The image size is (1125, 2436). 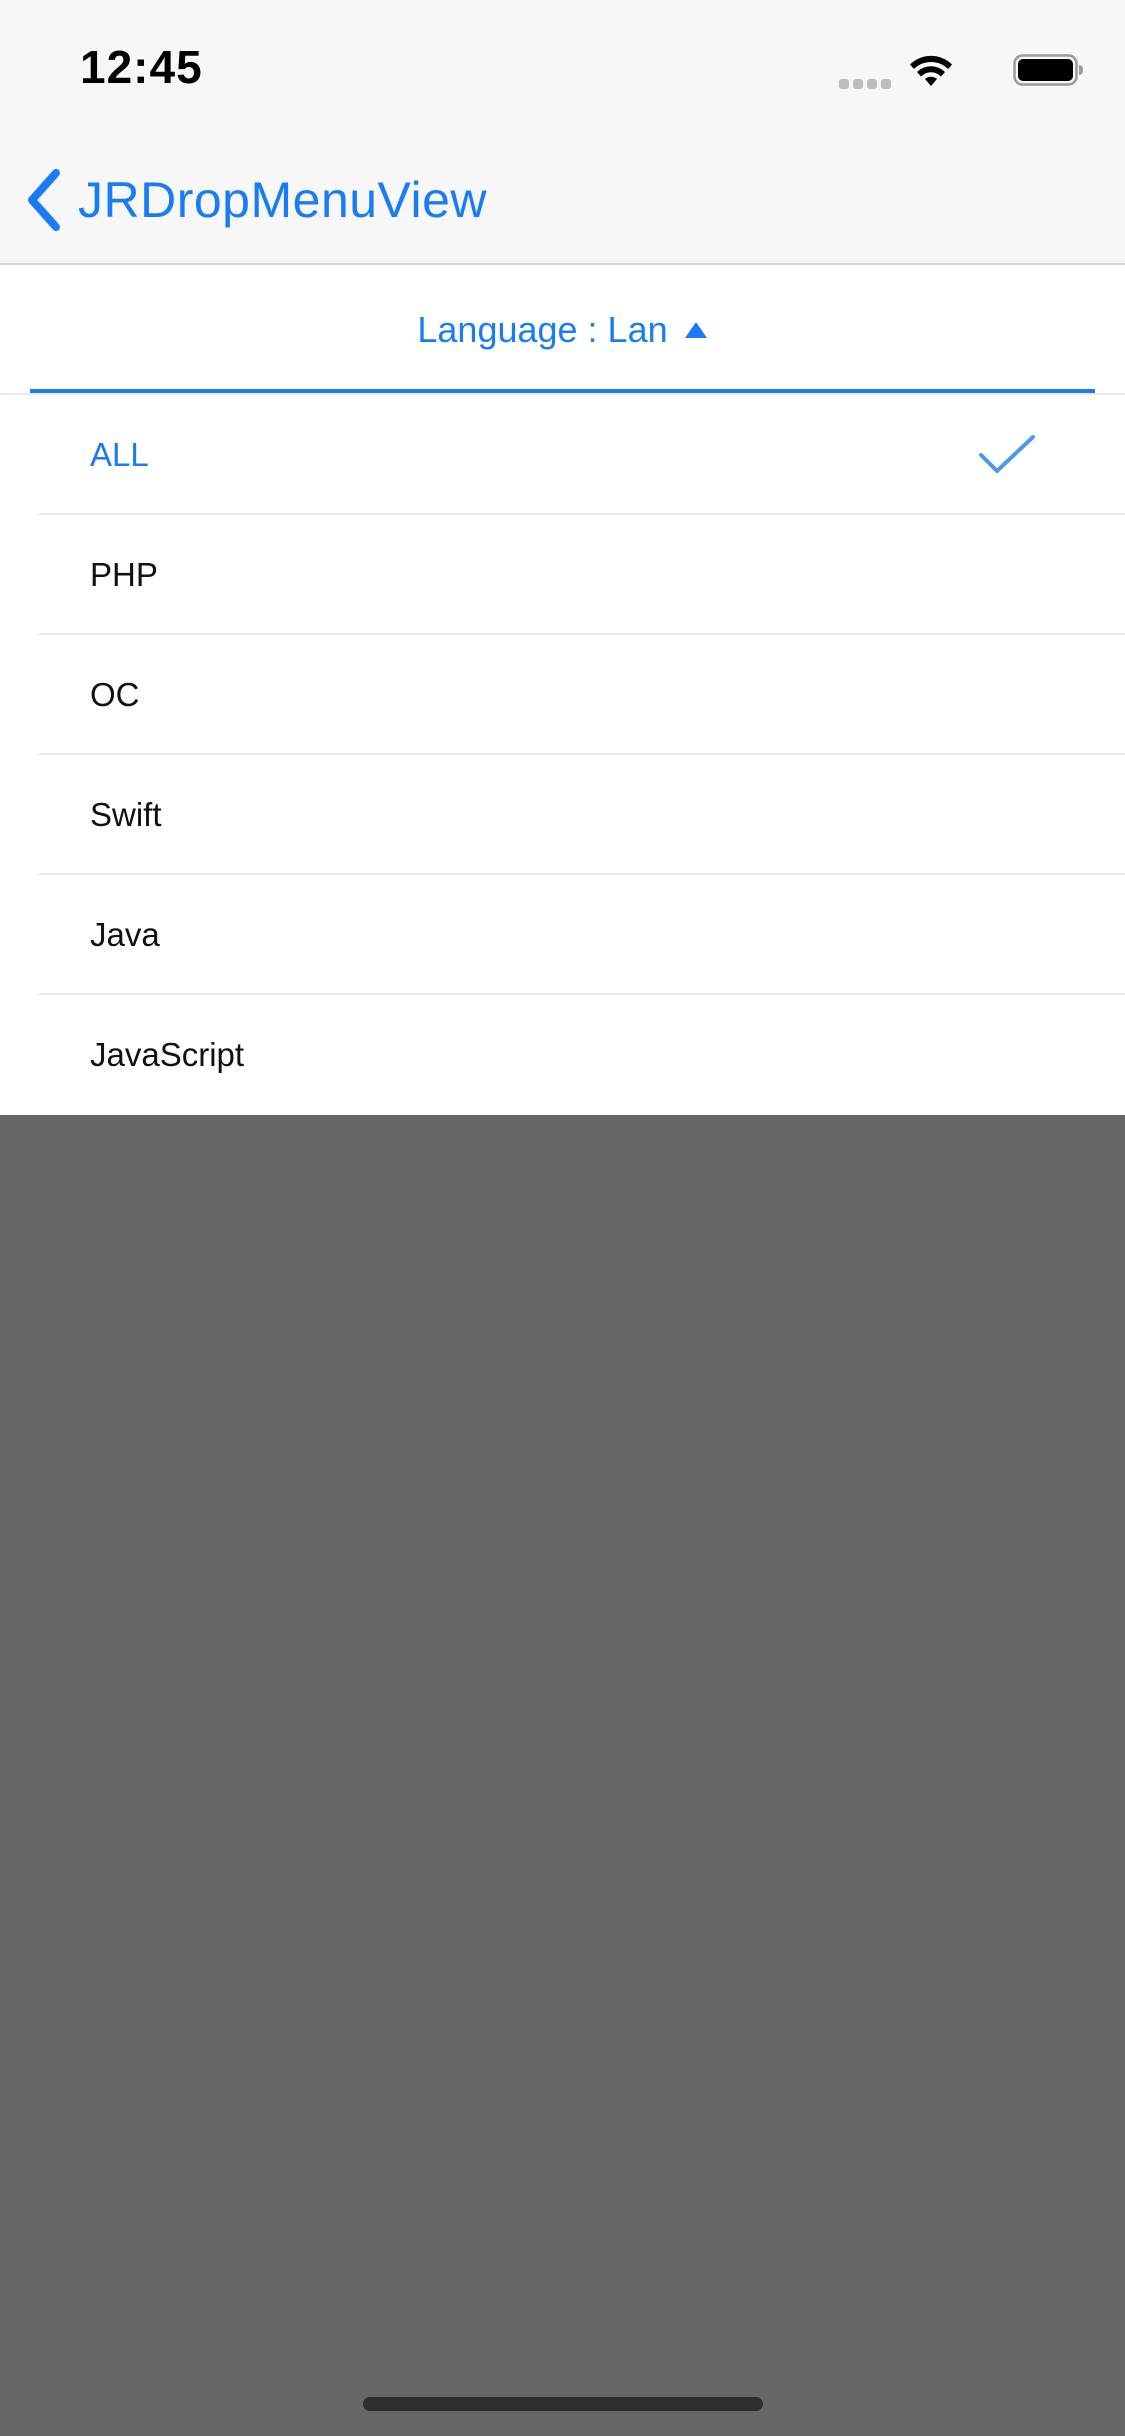 I want to click on filter-bar: Language : Lan, so click(x=562, y=331).